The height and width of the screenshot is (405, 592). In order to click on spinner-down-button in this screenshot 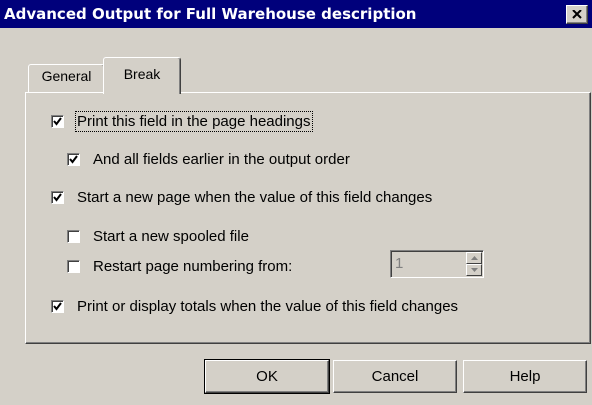, I will do `click(474, 270)`.